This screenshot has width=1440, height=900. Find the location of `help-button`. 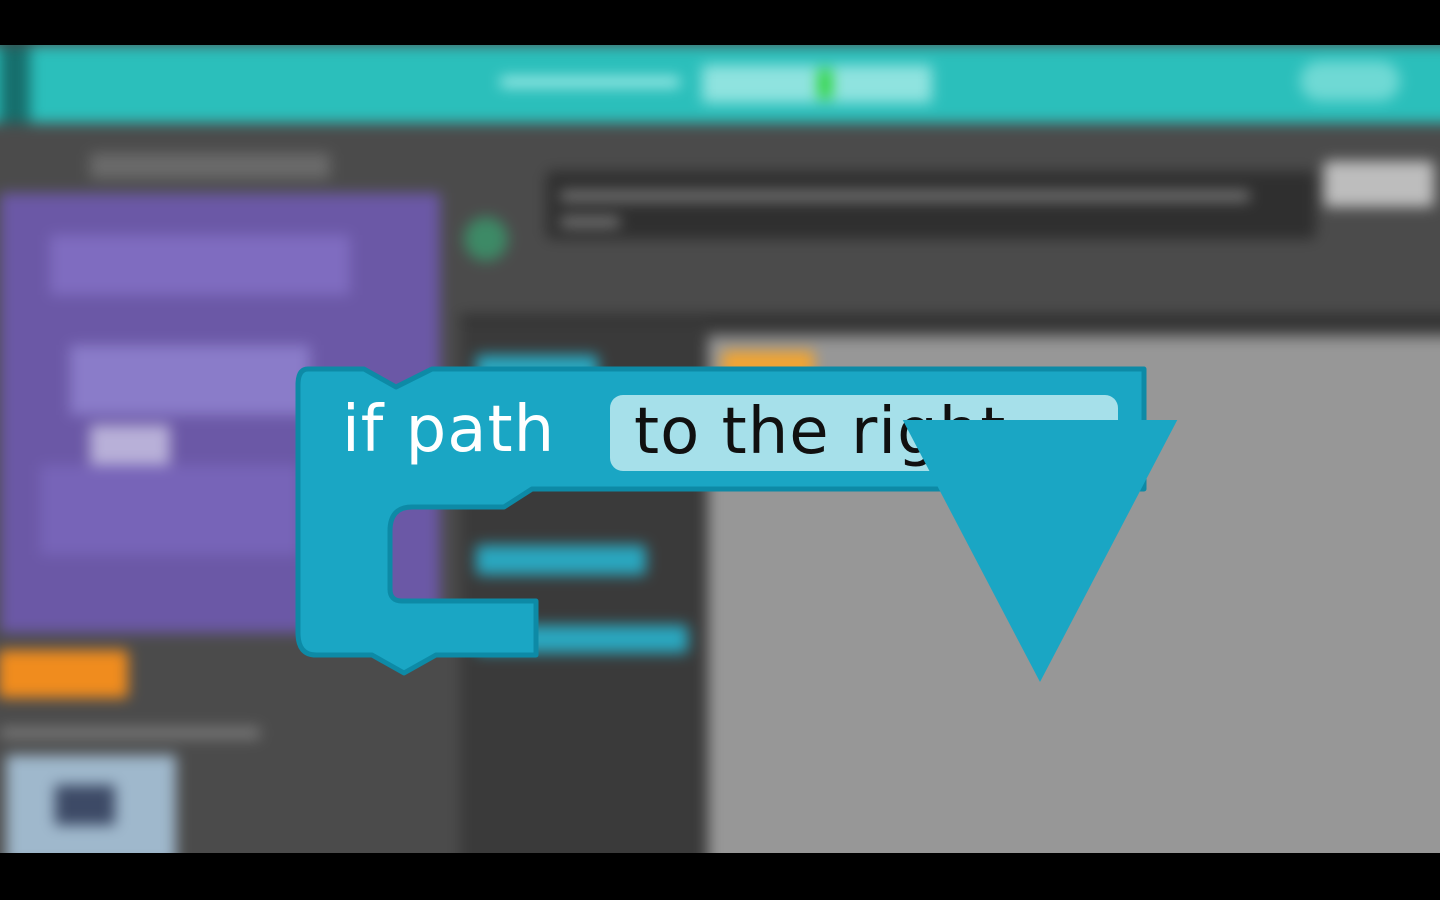

help-button is located at coordinates (1379, 184).